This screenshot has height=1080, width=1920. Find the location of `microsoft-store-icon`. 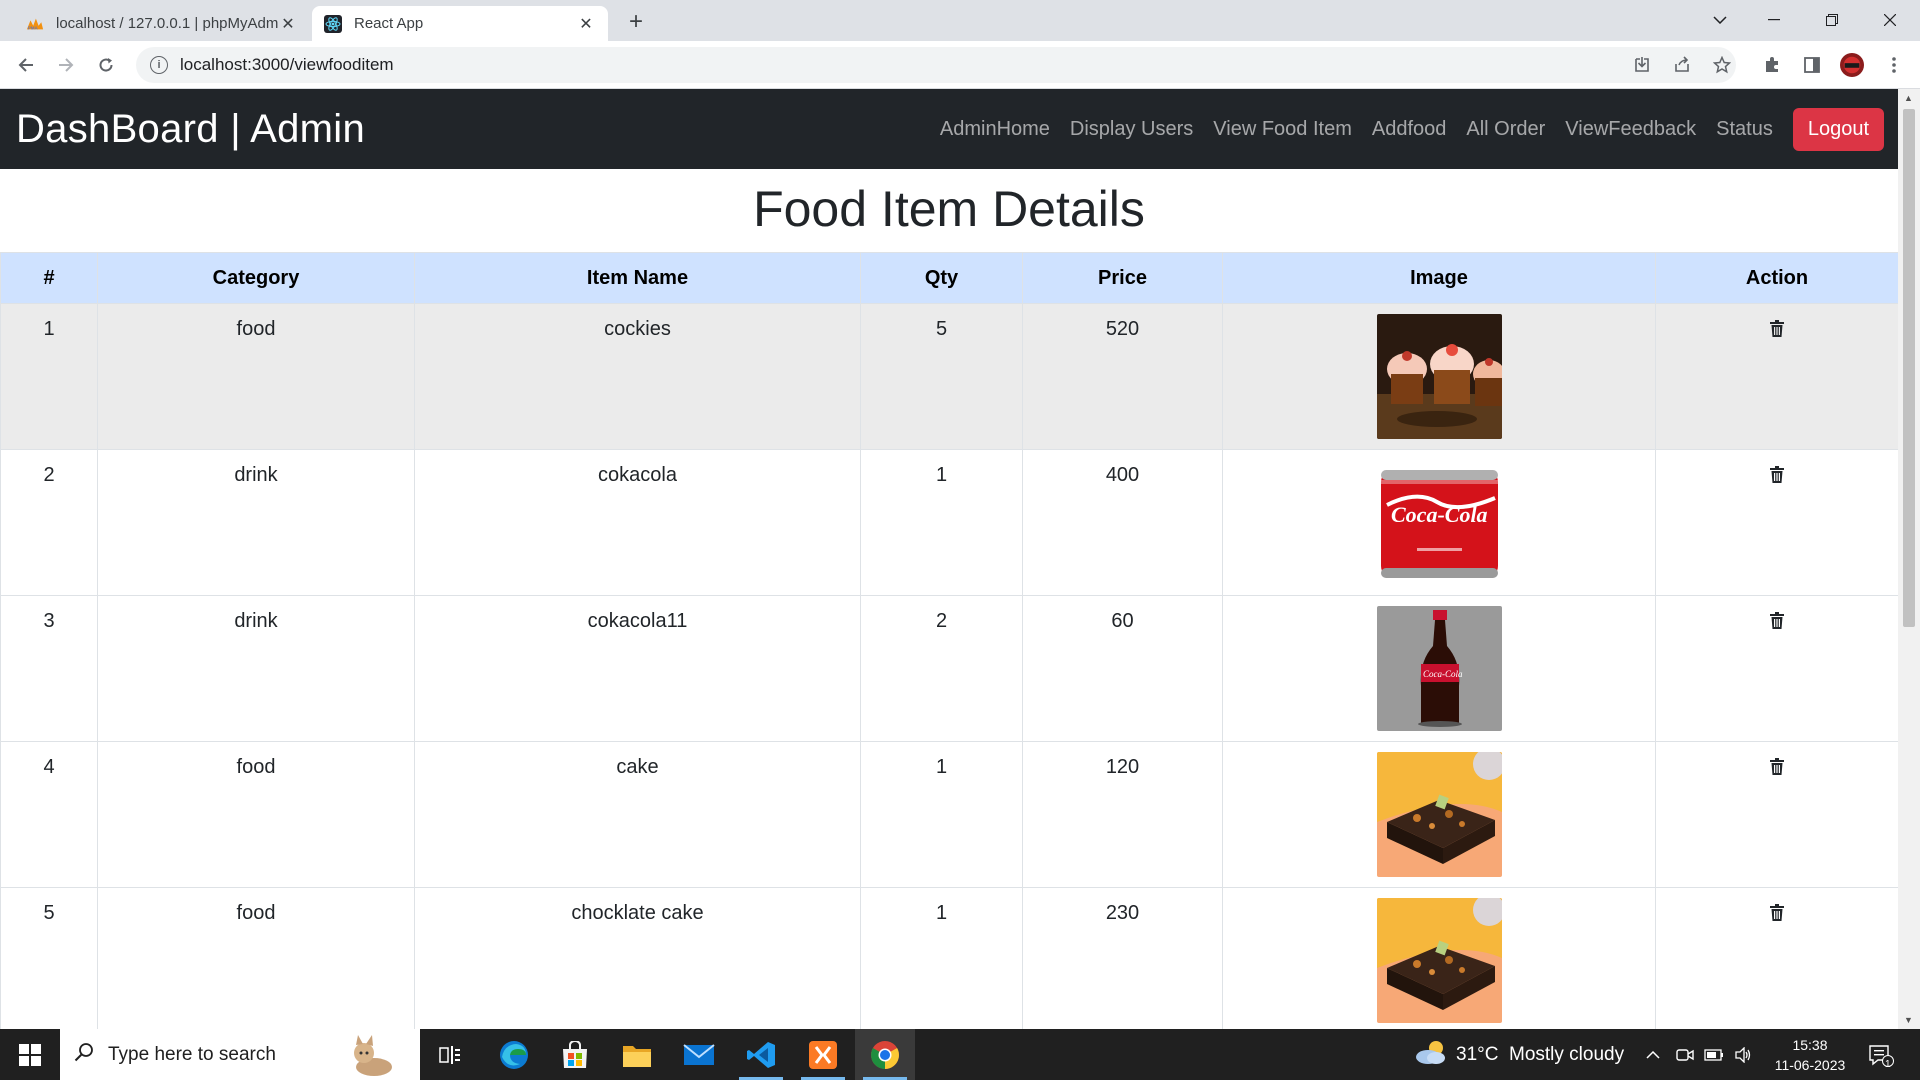

microsoft-store-icon is located at coordinates (575, 1054).